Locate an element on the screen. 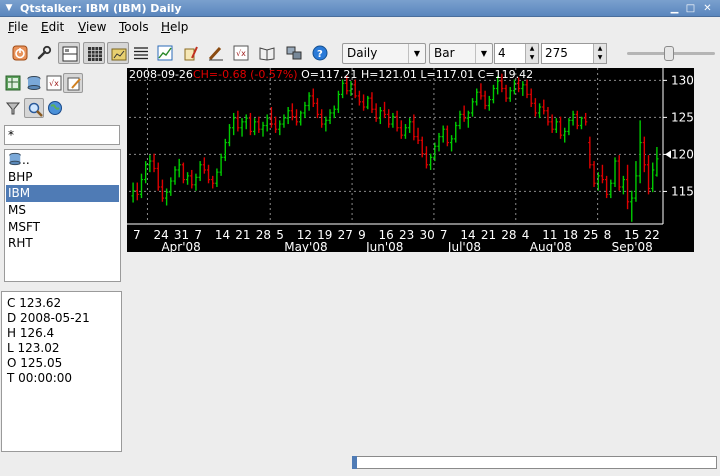 The image size is (720, 476). info-row: O 125.05 is located at coordinates (35, 363).